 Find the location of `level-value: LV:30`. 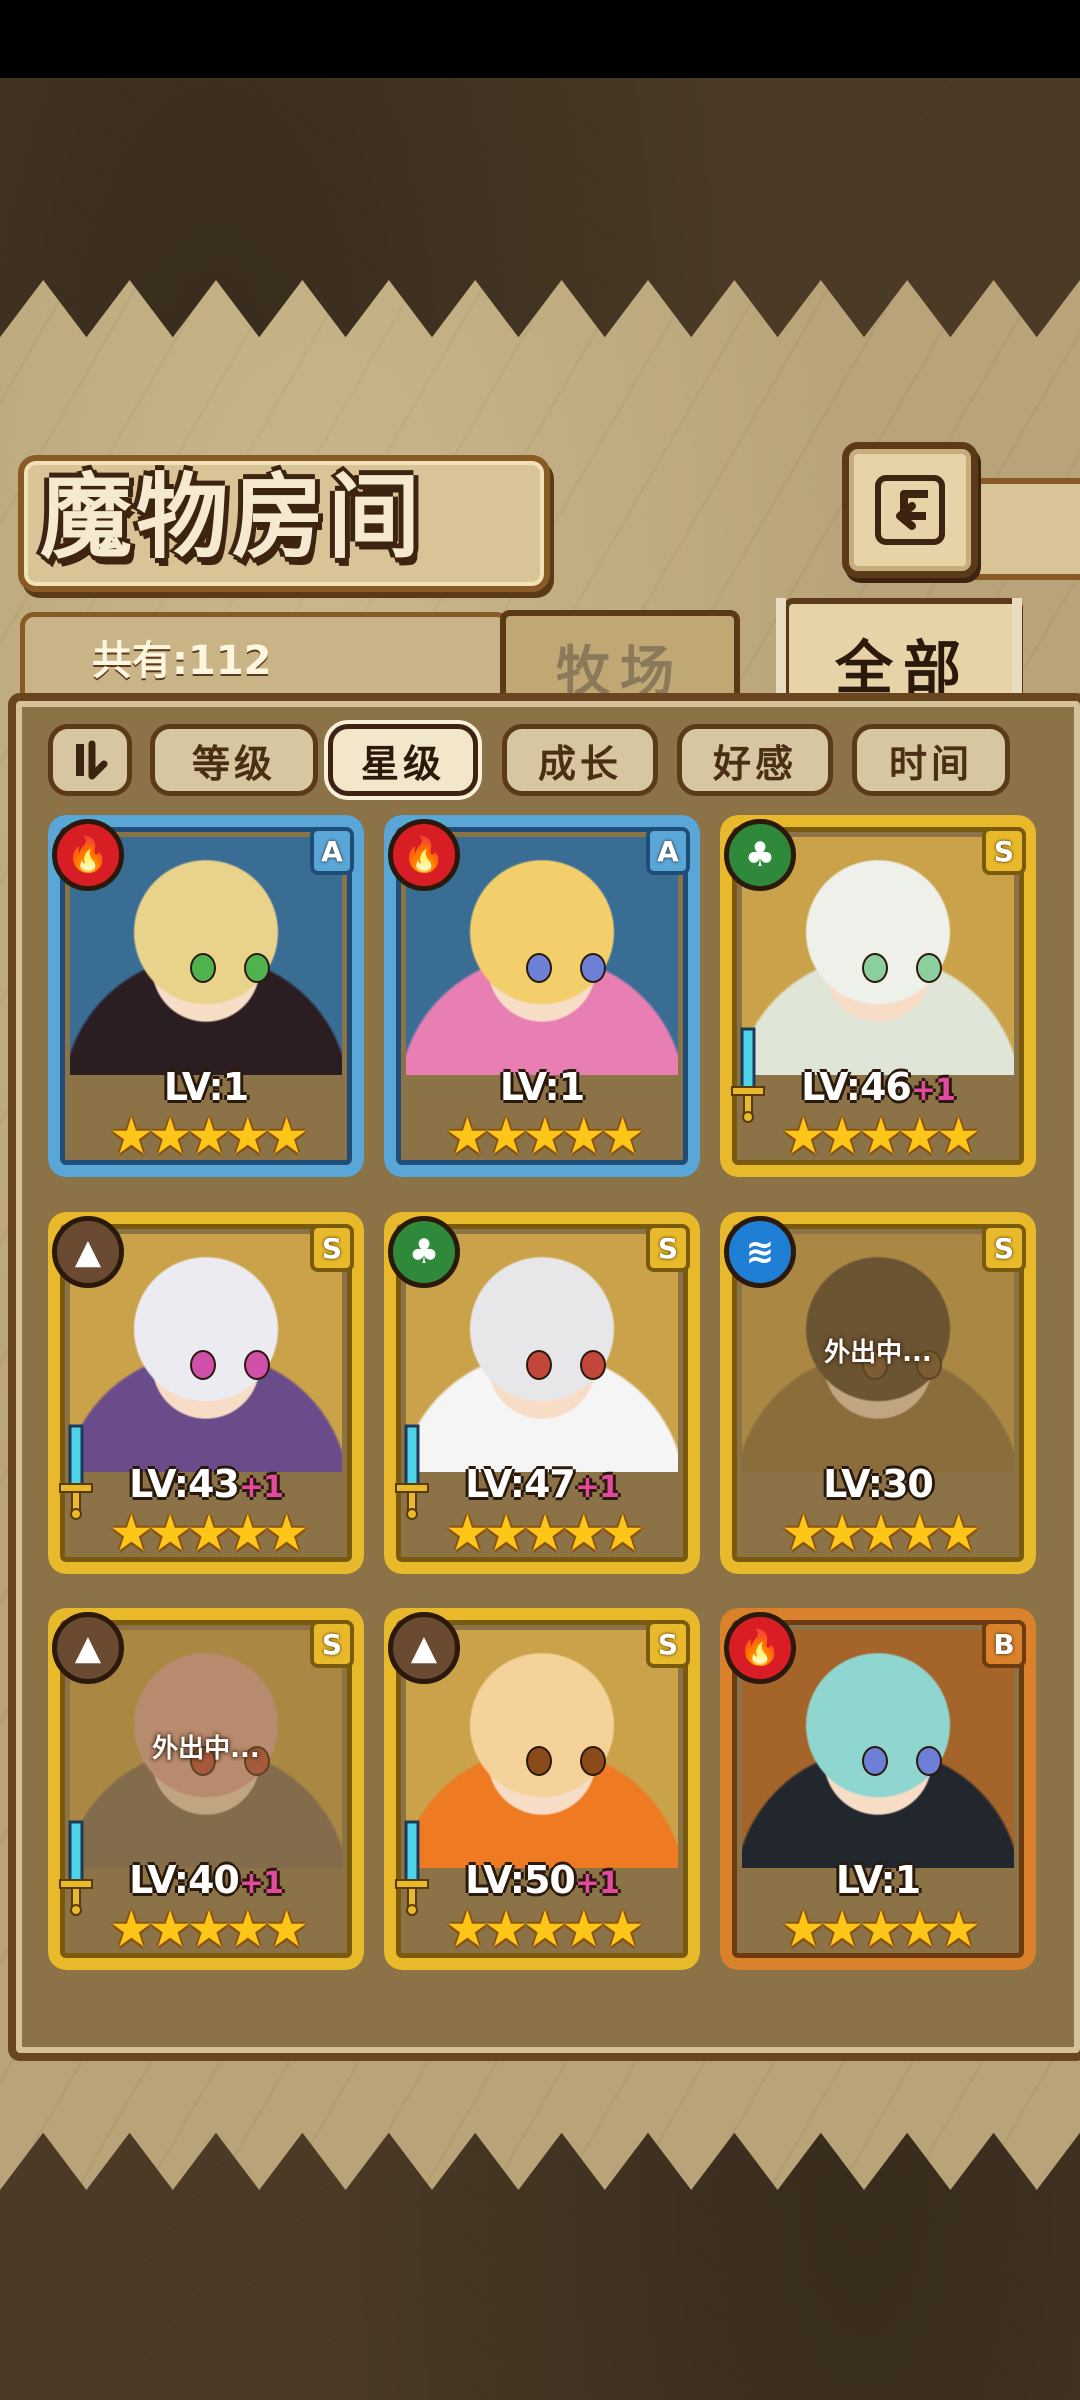

level-value: LV:30 is located at coordinates (878, 1484).